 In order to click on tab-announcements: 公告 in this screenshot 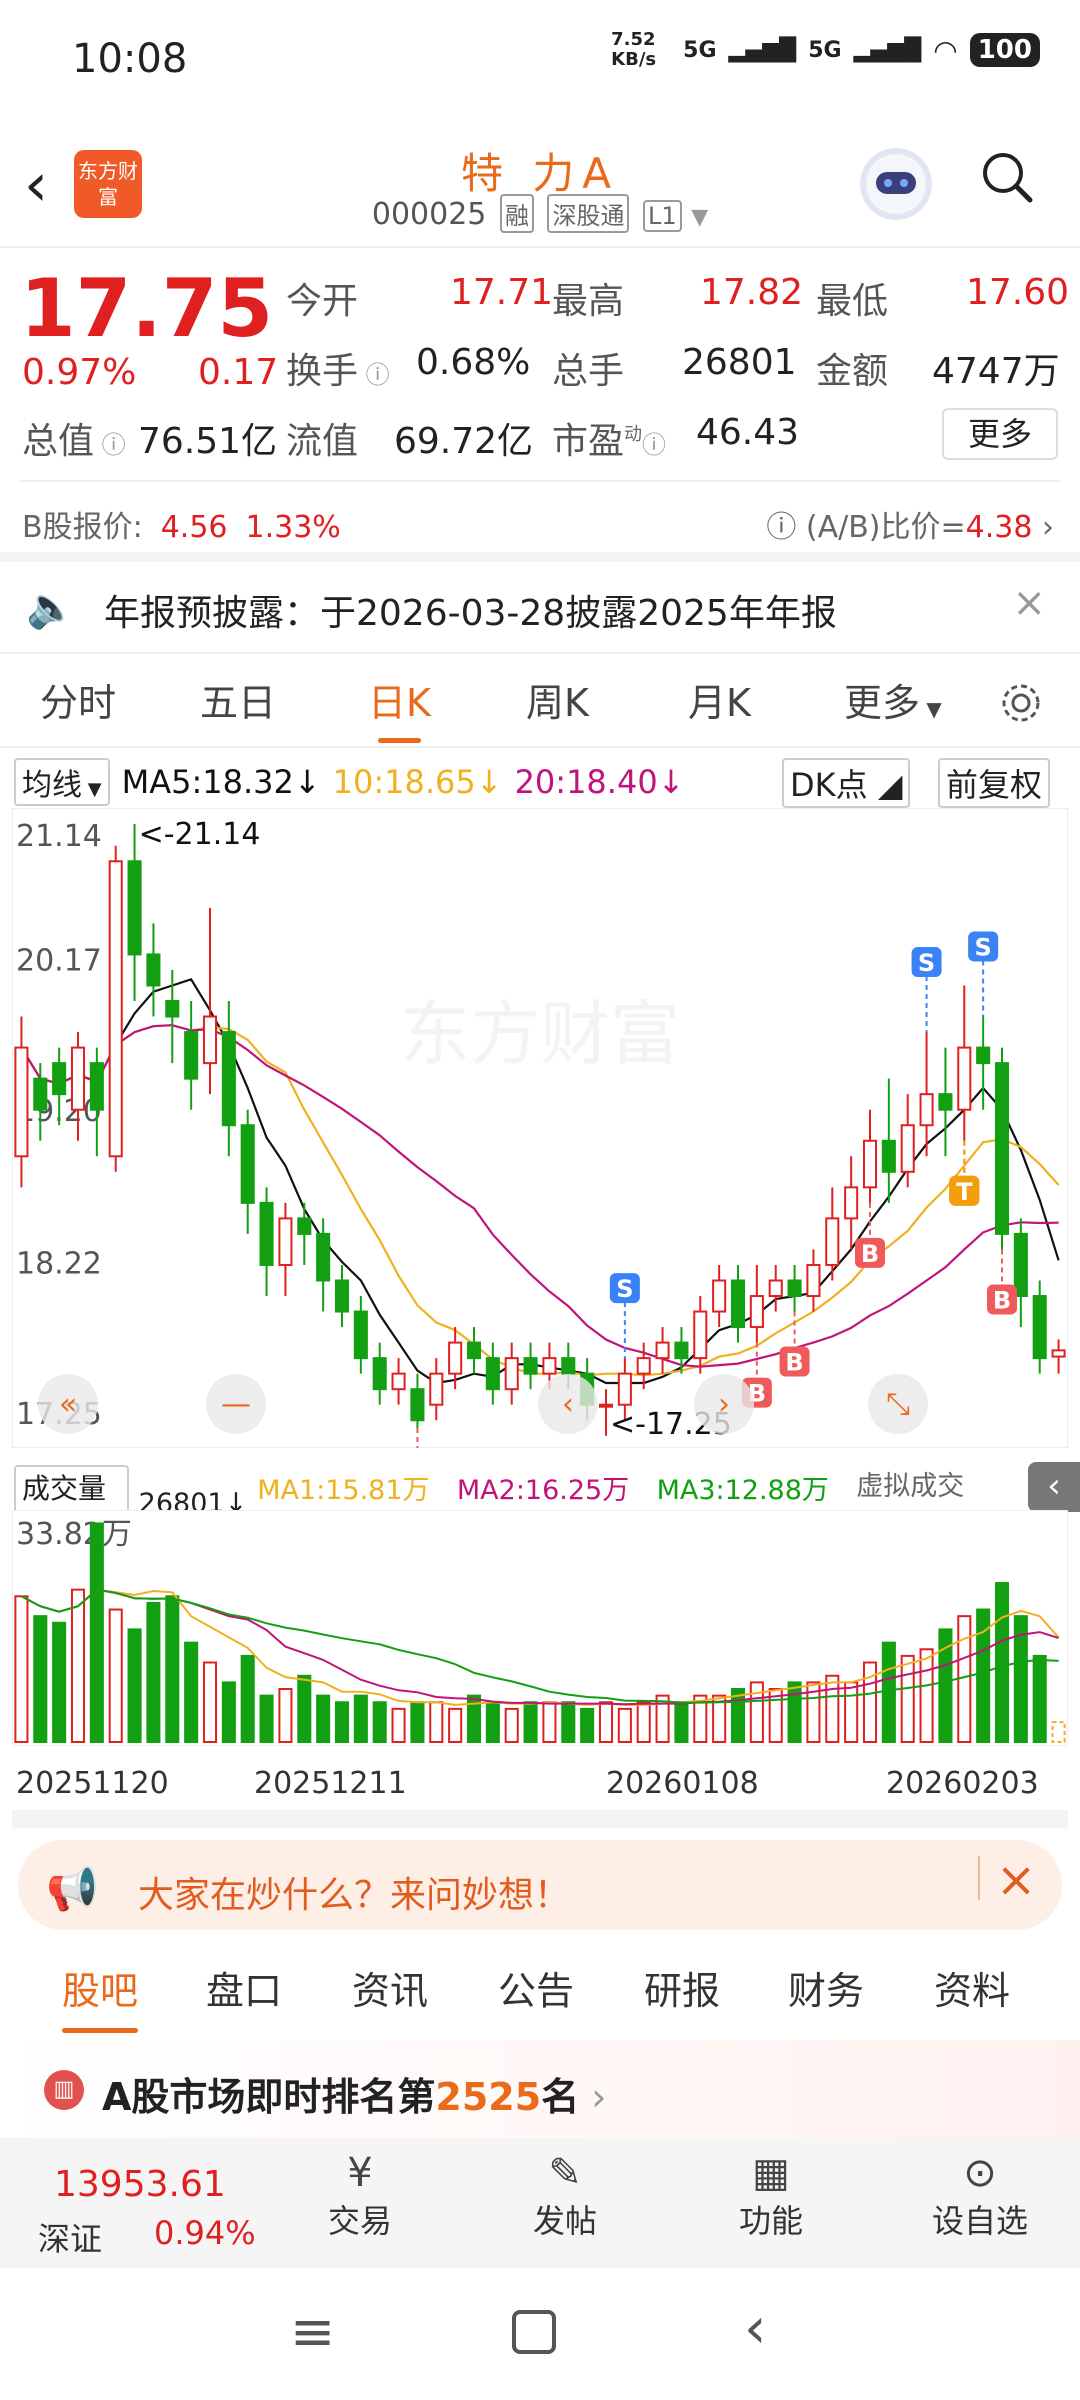, I will do `click(536, 1987)`.